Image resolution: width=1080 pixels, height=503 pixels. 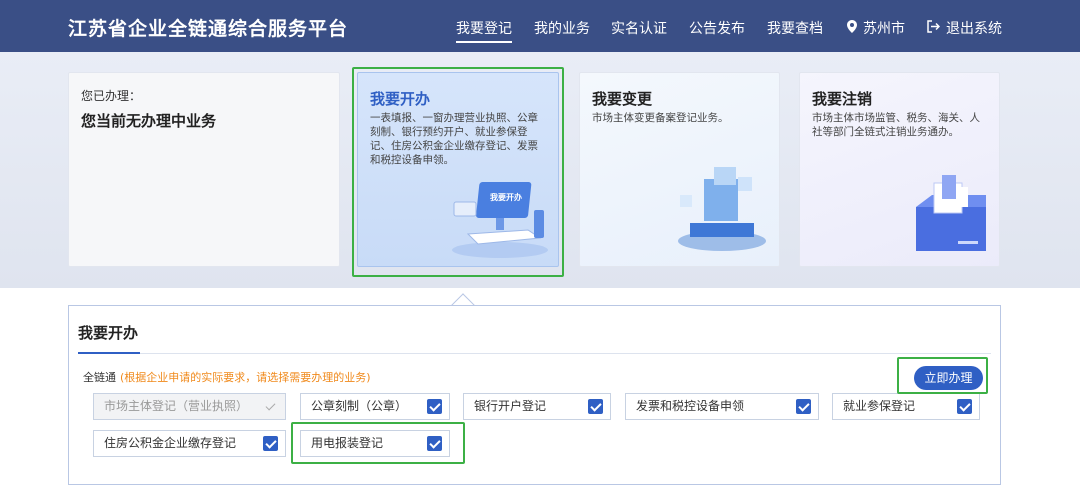 I want to click on logout-icon, so click(x=934, y=28).